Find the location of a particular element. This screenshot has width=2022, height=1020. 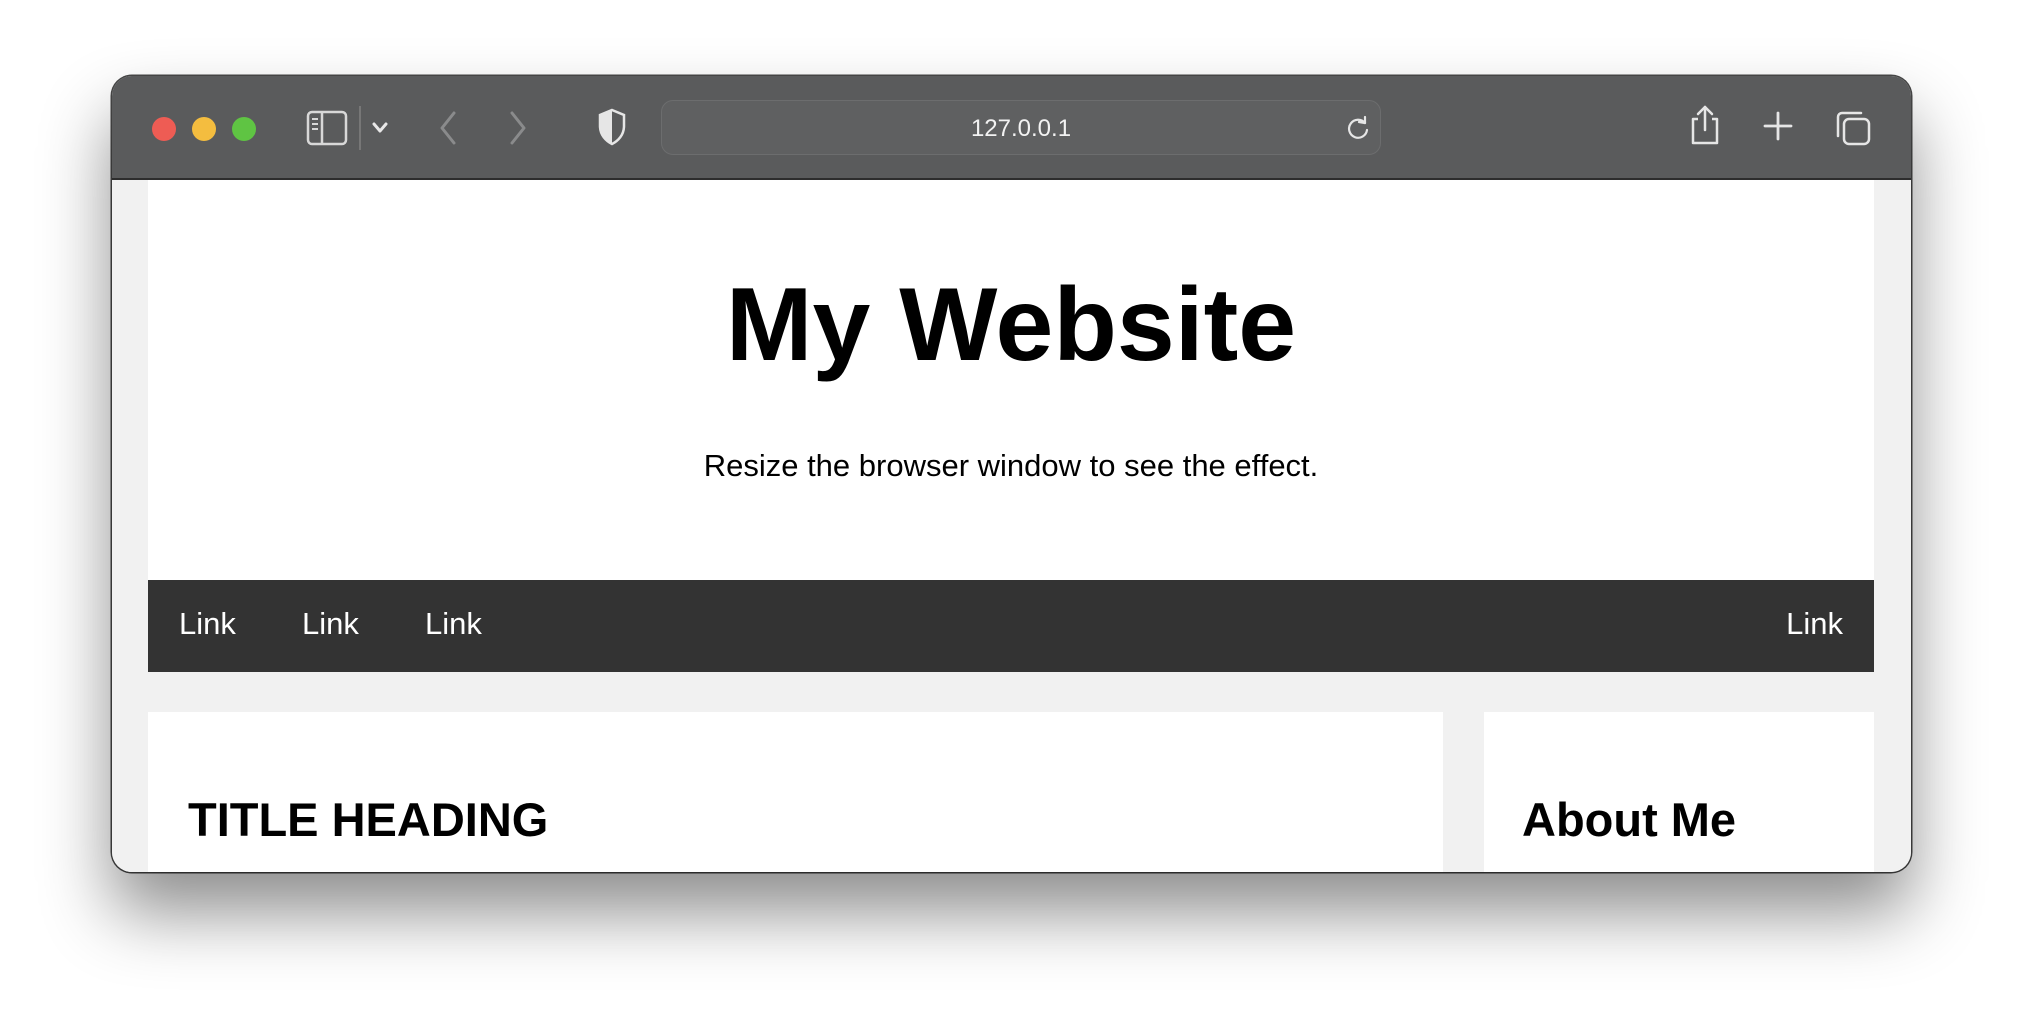

address-text: 127.0.0.1 is located at coordinates (1021, 128).